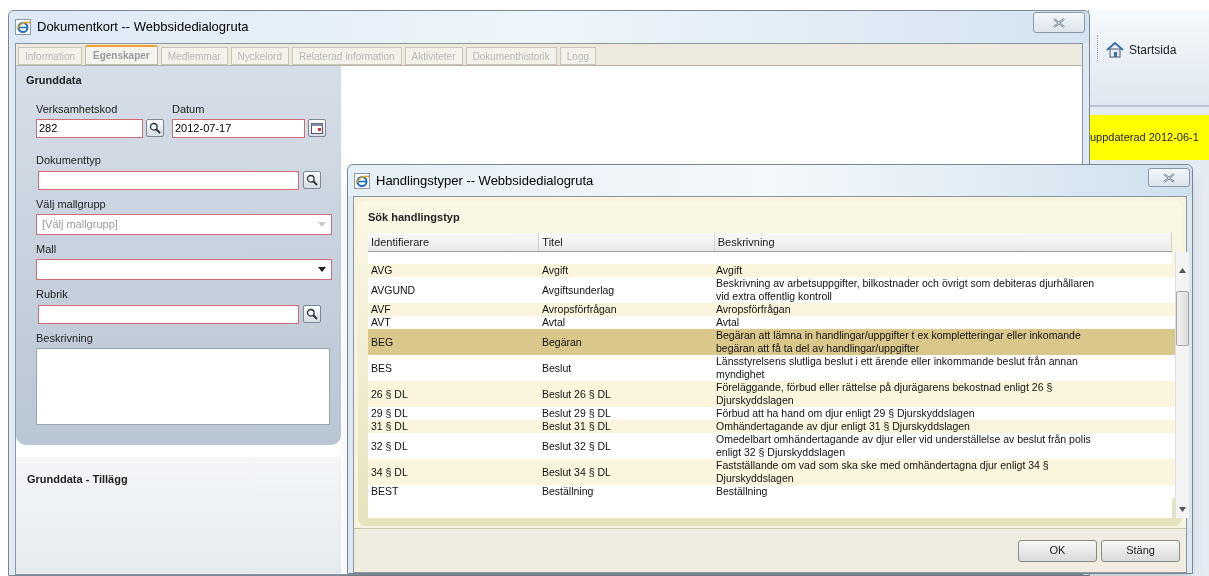 The width and height of the screenshot is (1209, 576). Describe the element at coordinates (89, 128) in the screenshot. I see `input-field: 282` at that location.